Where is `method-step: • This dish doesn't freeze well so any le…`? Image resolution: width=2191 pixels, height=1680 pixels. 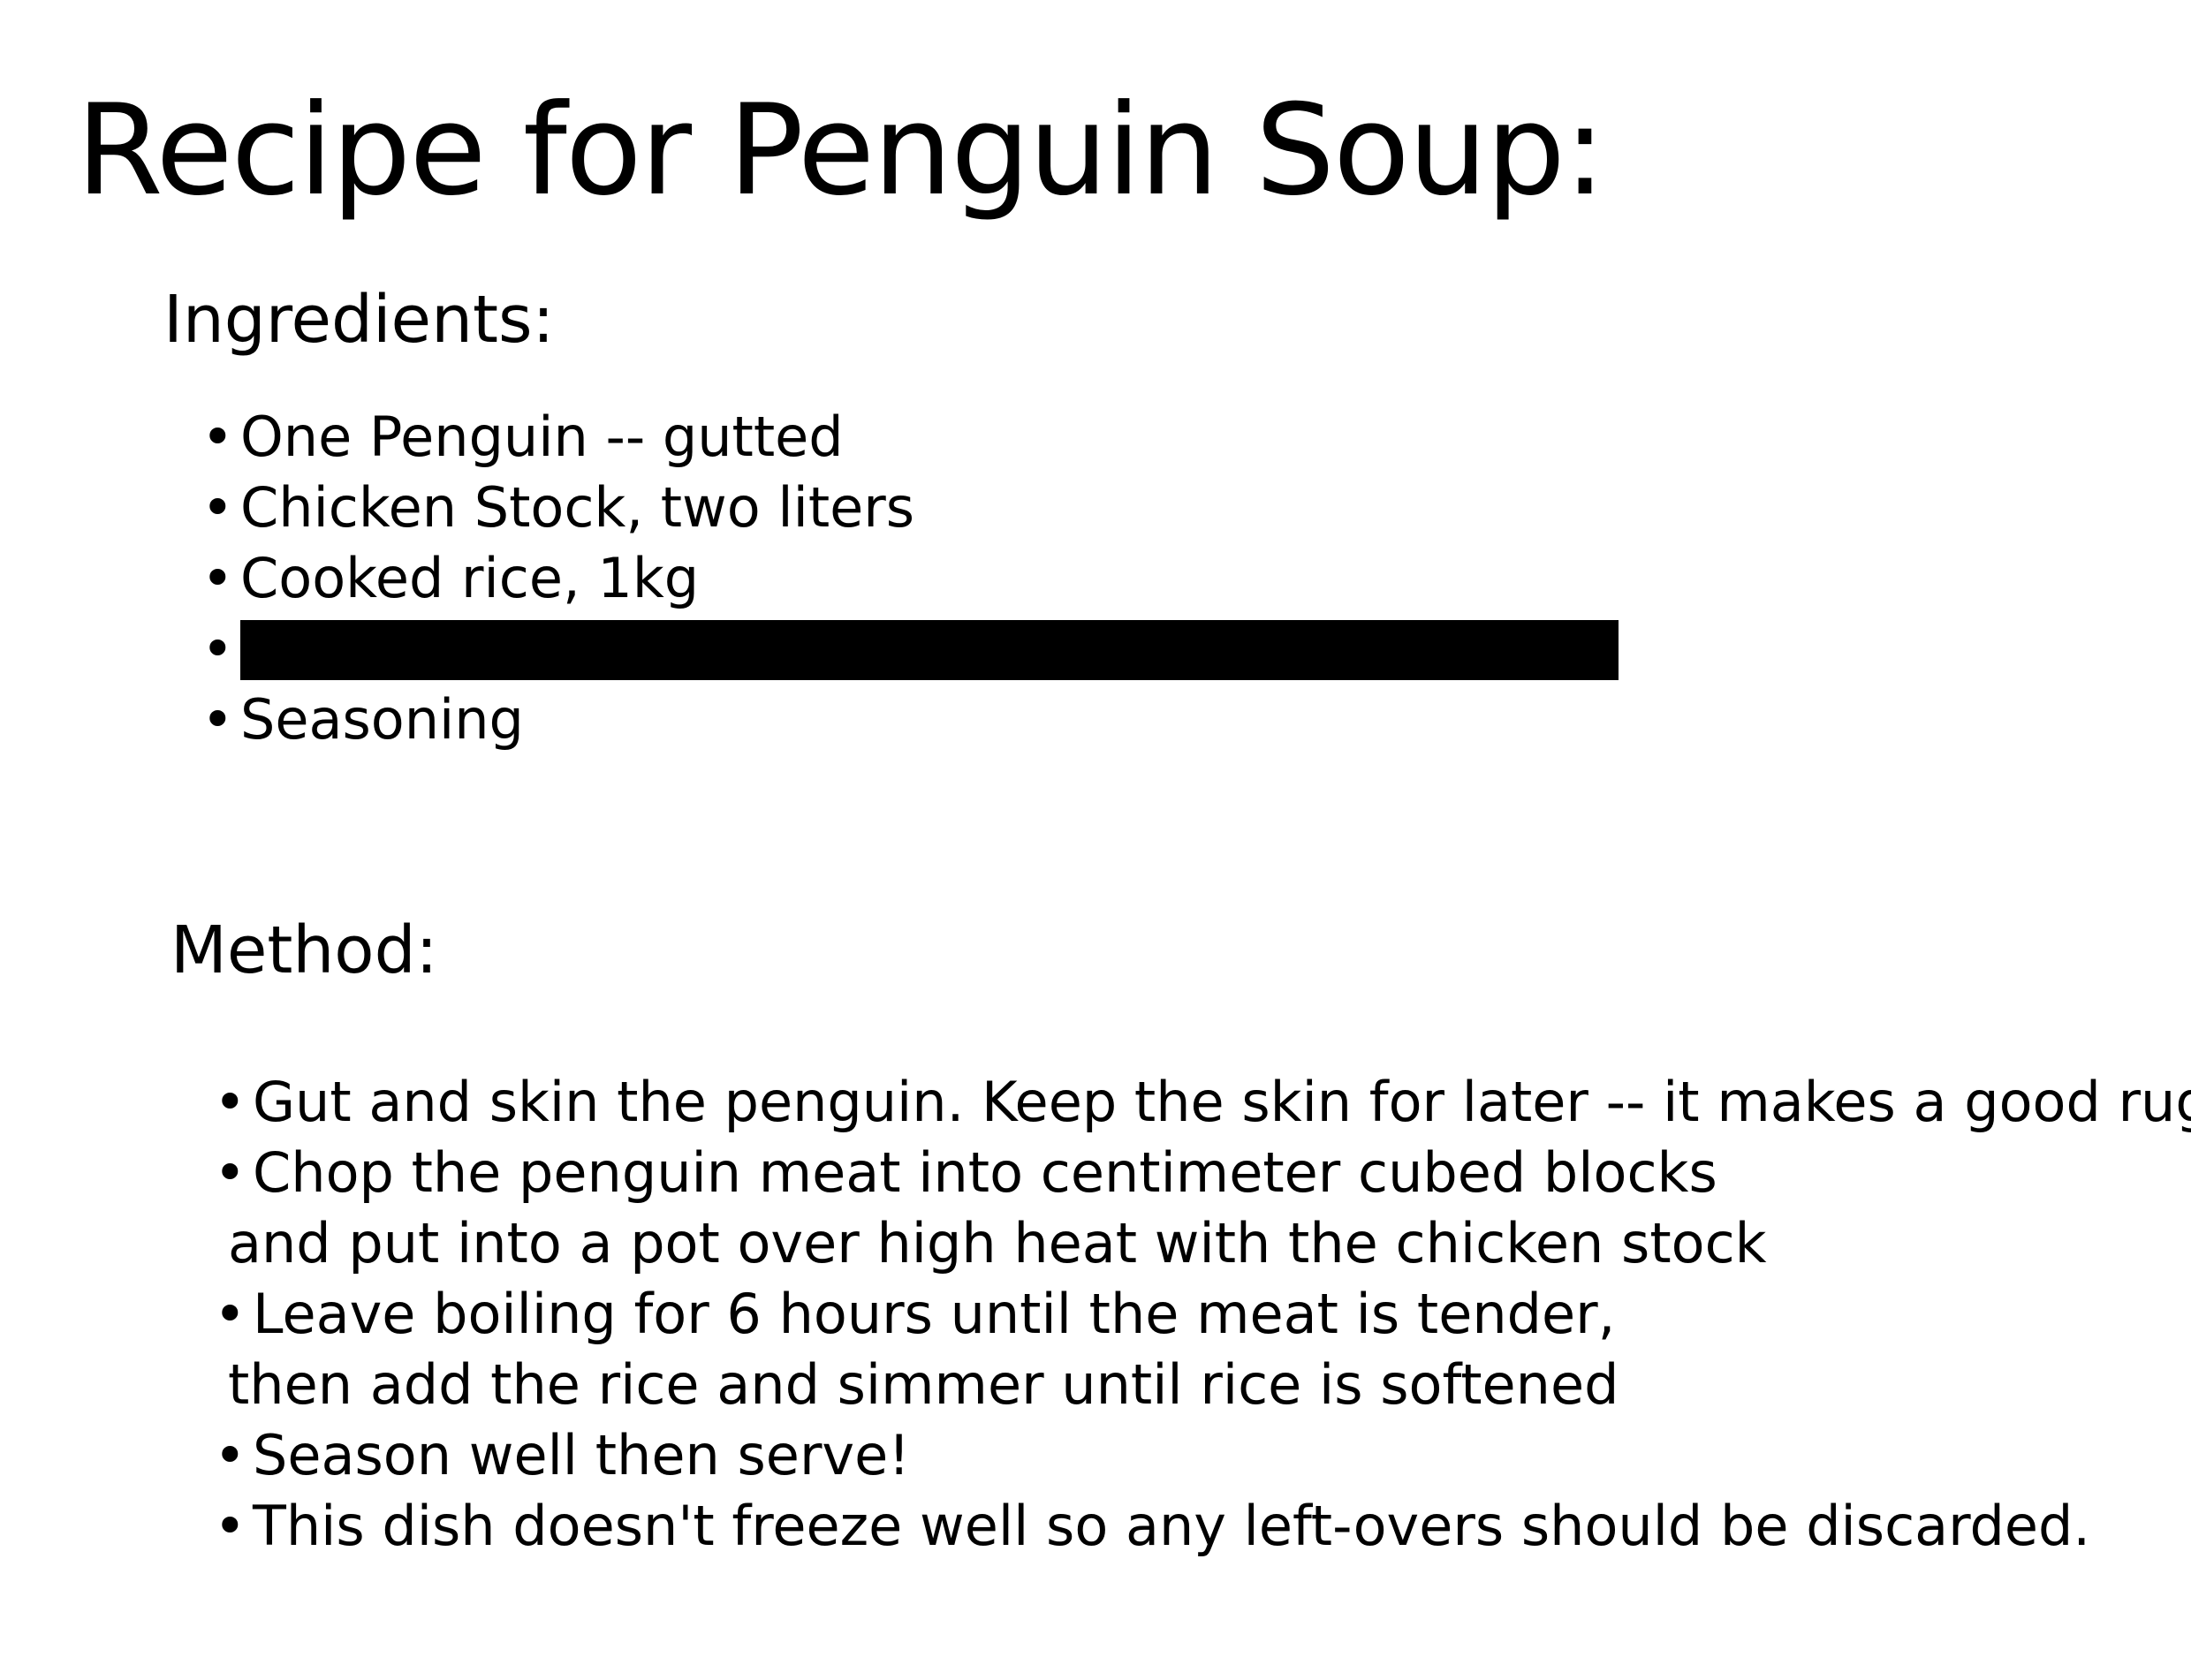
method-step: • This dish doesn't freeze well so any le… is located at coordinates (1202, 1526).